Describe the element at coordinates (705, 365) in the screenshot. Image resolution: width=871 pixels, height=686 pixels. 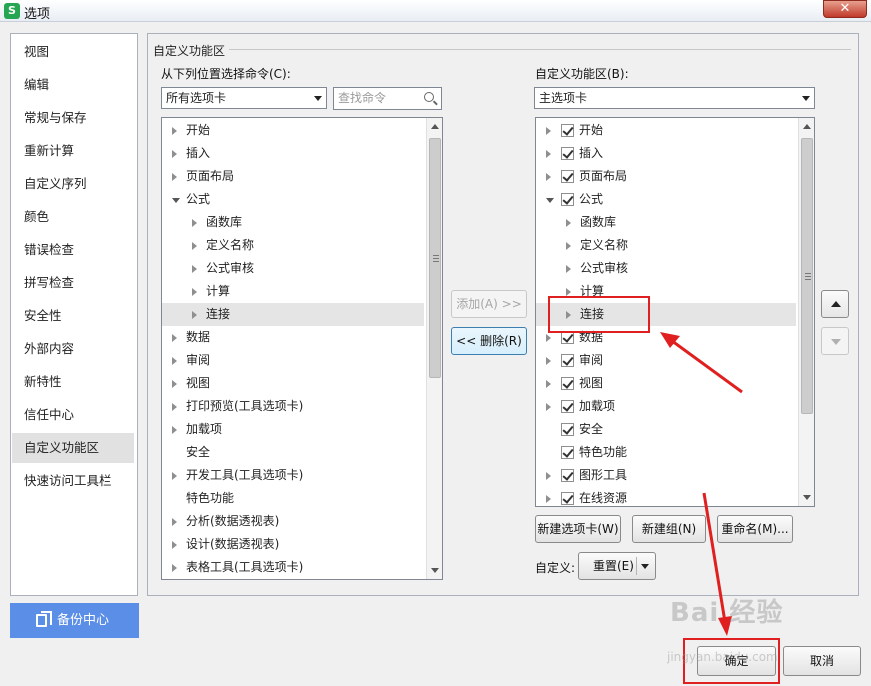
I see `arrow-line-connect` at that location.